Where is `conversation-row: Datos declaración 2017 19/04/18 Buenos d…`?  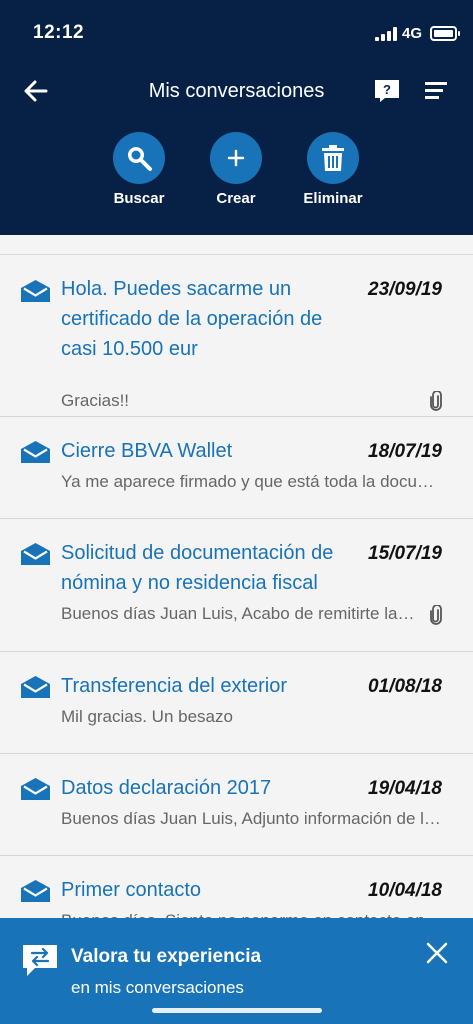 conversation-row: Datos declaración 2017 19/04/18 Buenos d… is located at coordinates (236, 805).